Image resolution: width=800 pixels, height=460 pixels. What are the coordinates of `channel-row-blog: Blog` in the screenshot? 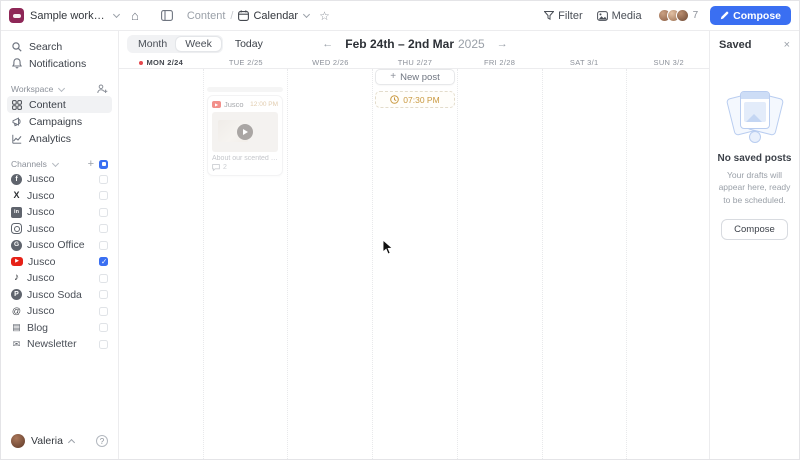 It's located at (59, 328).